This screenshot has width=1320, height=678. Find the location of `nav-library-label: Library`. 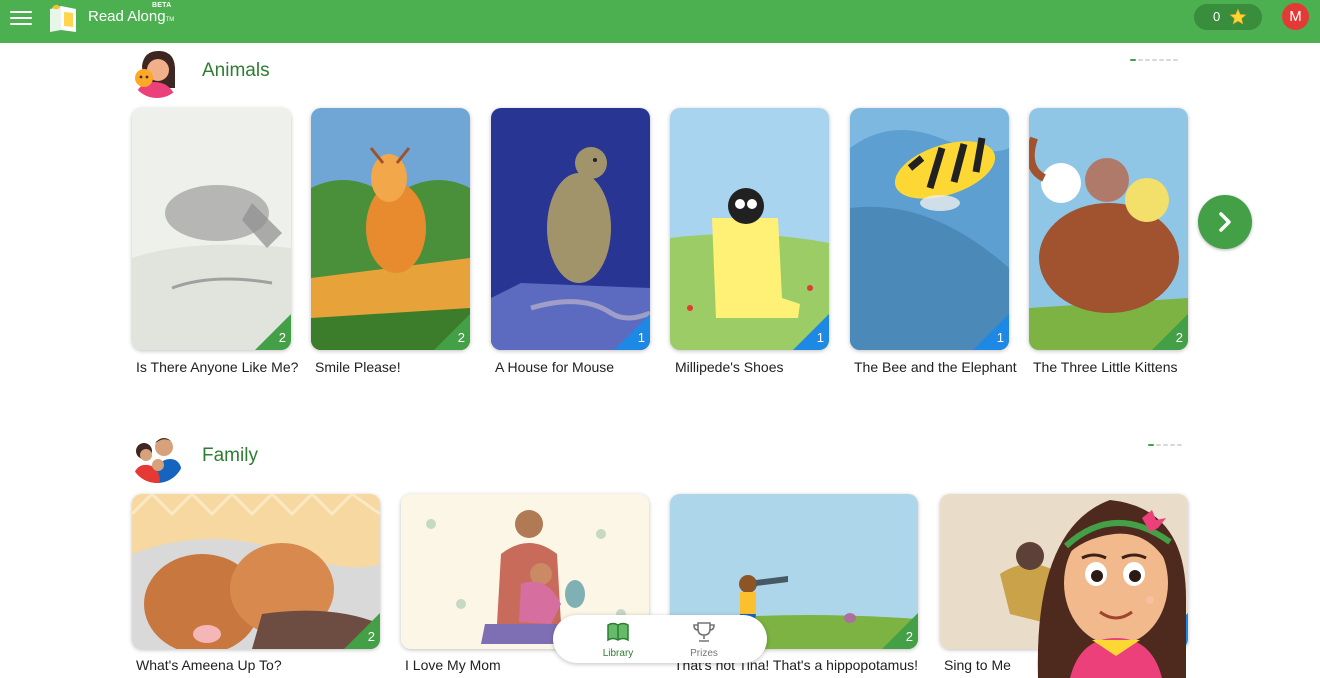

nav-library-label: Library is located at coordinates (618, 653).